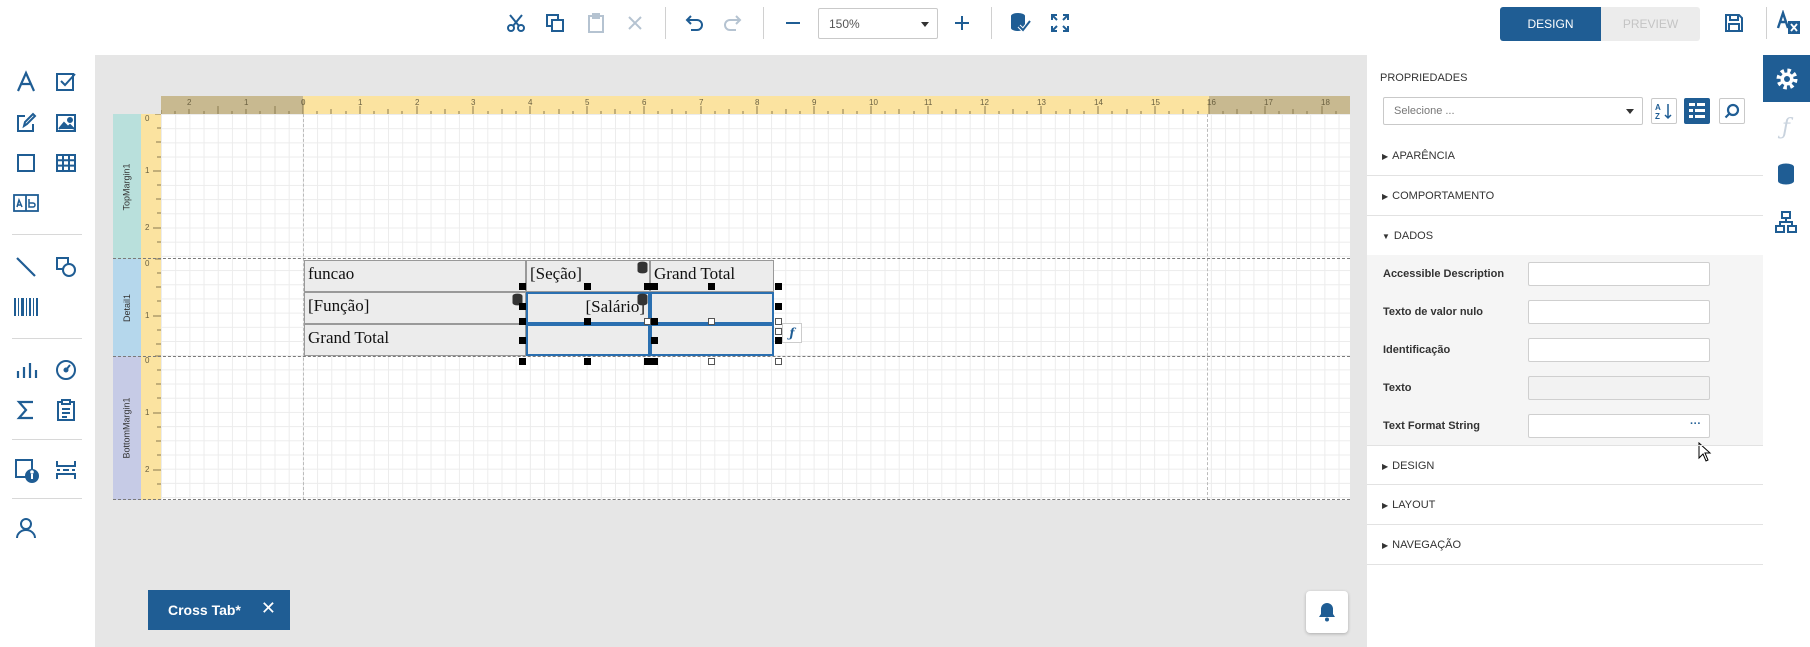  Describe the element at coordinates (1664, 111) in the screenshot. I see `sort-alphabetical-icon: AZ` at that location.